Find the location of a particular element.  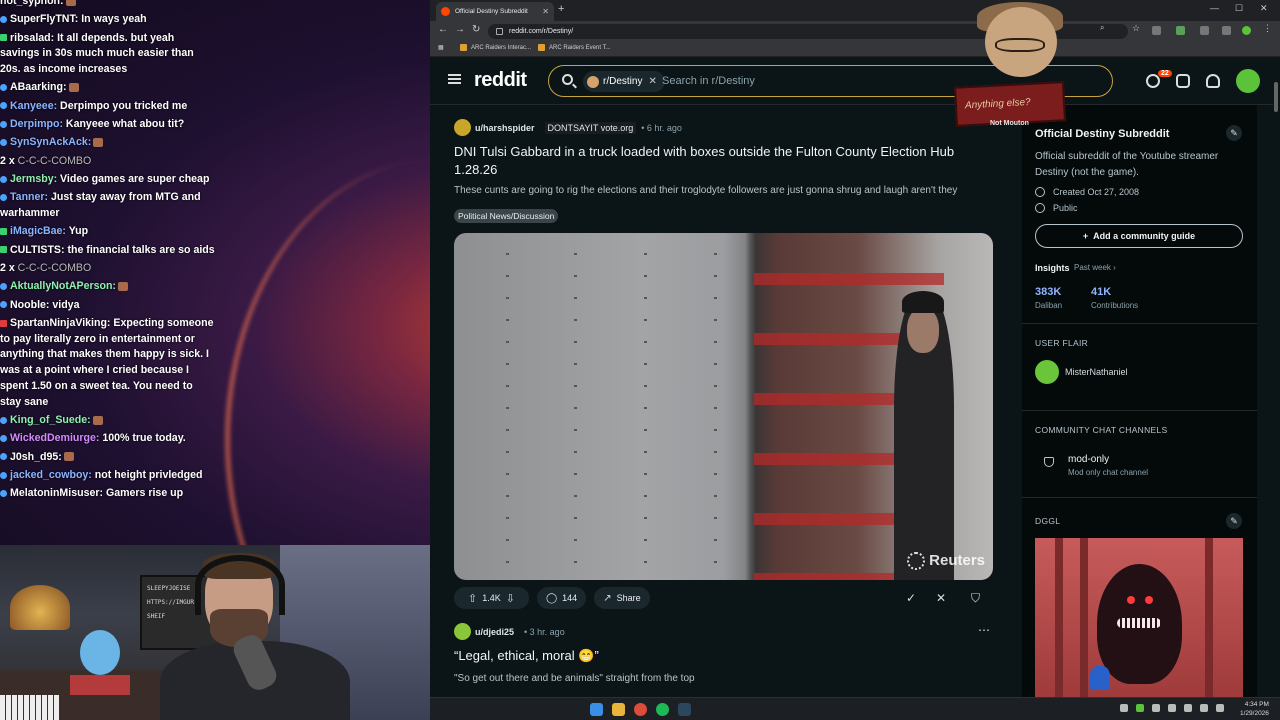

headphones is located at coordinates (240, 585).